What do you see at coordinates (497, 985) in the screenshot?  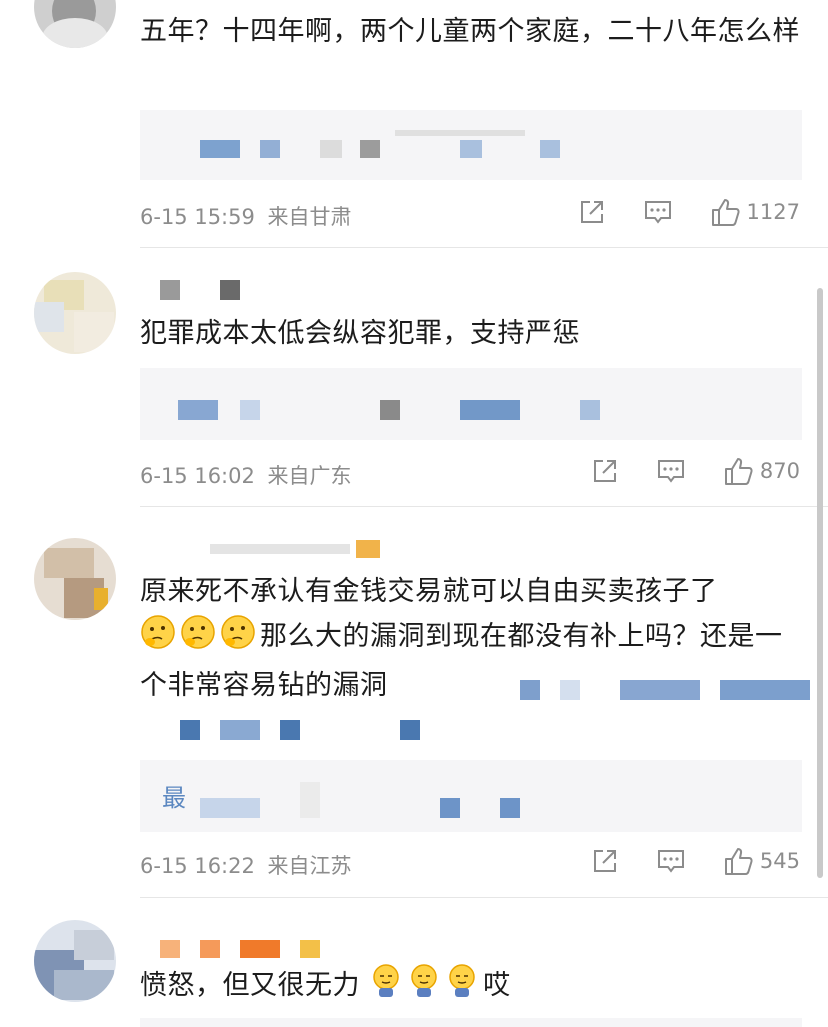 I see `comment-text-end: 哎` at bounding box center [497, 985].